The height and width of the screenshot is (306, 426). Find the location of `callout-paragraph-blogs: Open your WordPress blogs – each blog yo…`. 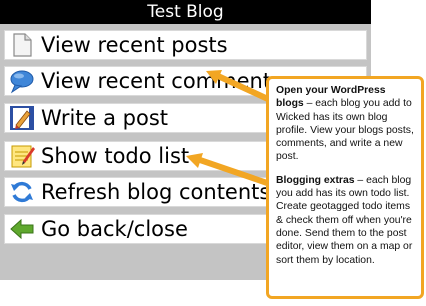

callout-paragraph-blogs: Open your WordPress blogs – each blog yo… is located at coordinates (345, 124).